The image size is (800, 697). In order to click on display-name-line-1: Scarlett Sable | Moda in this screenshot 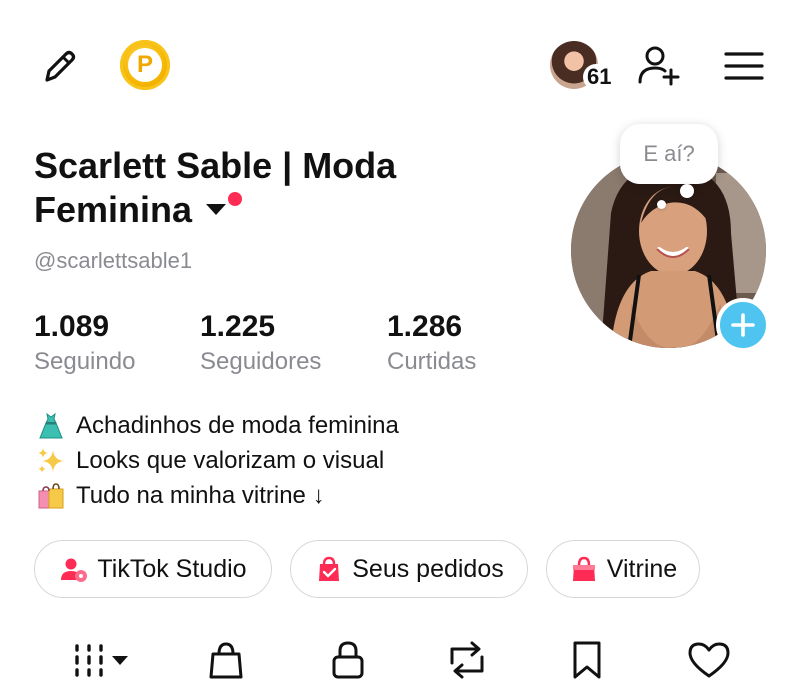, I will do `click(215, 165)`.